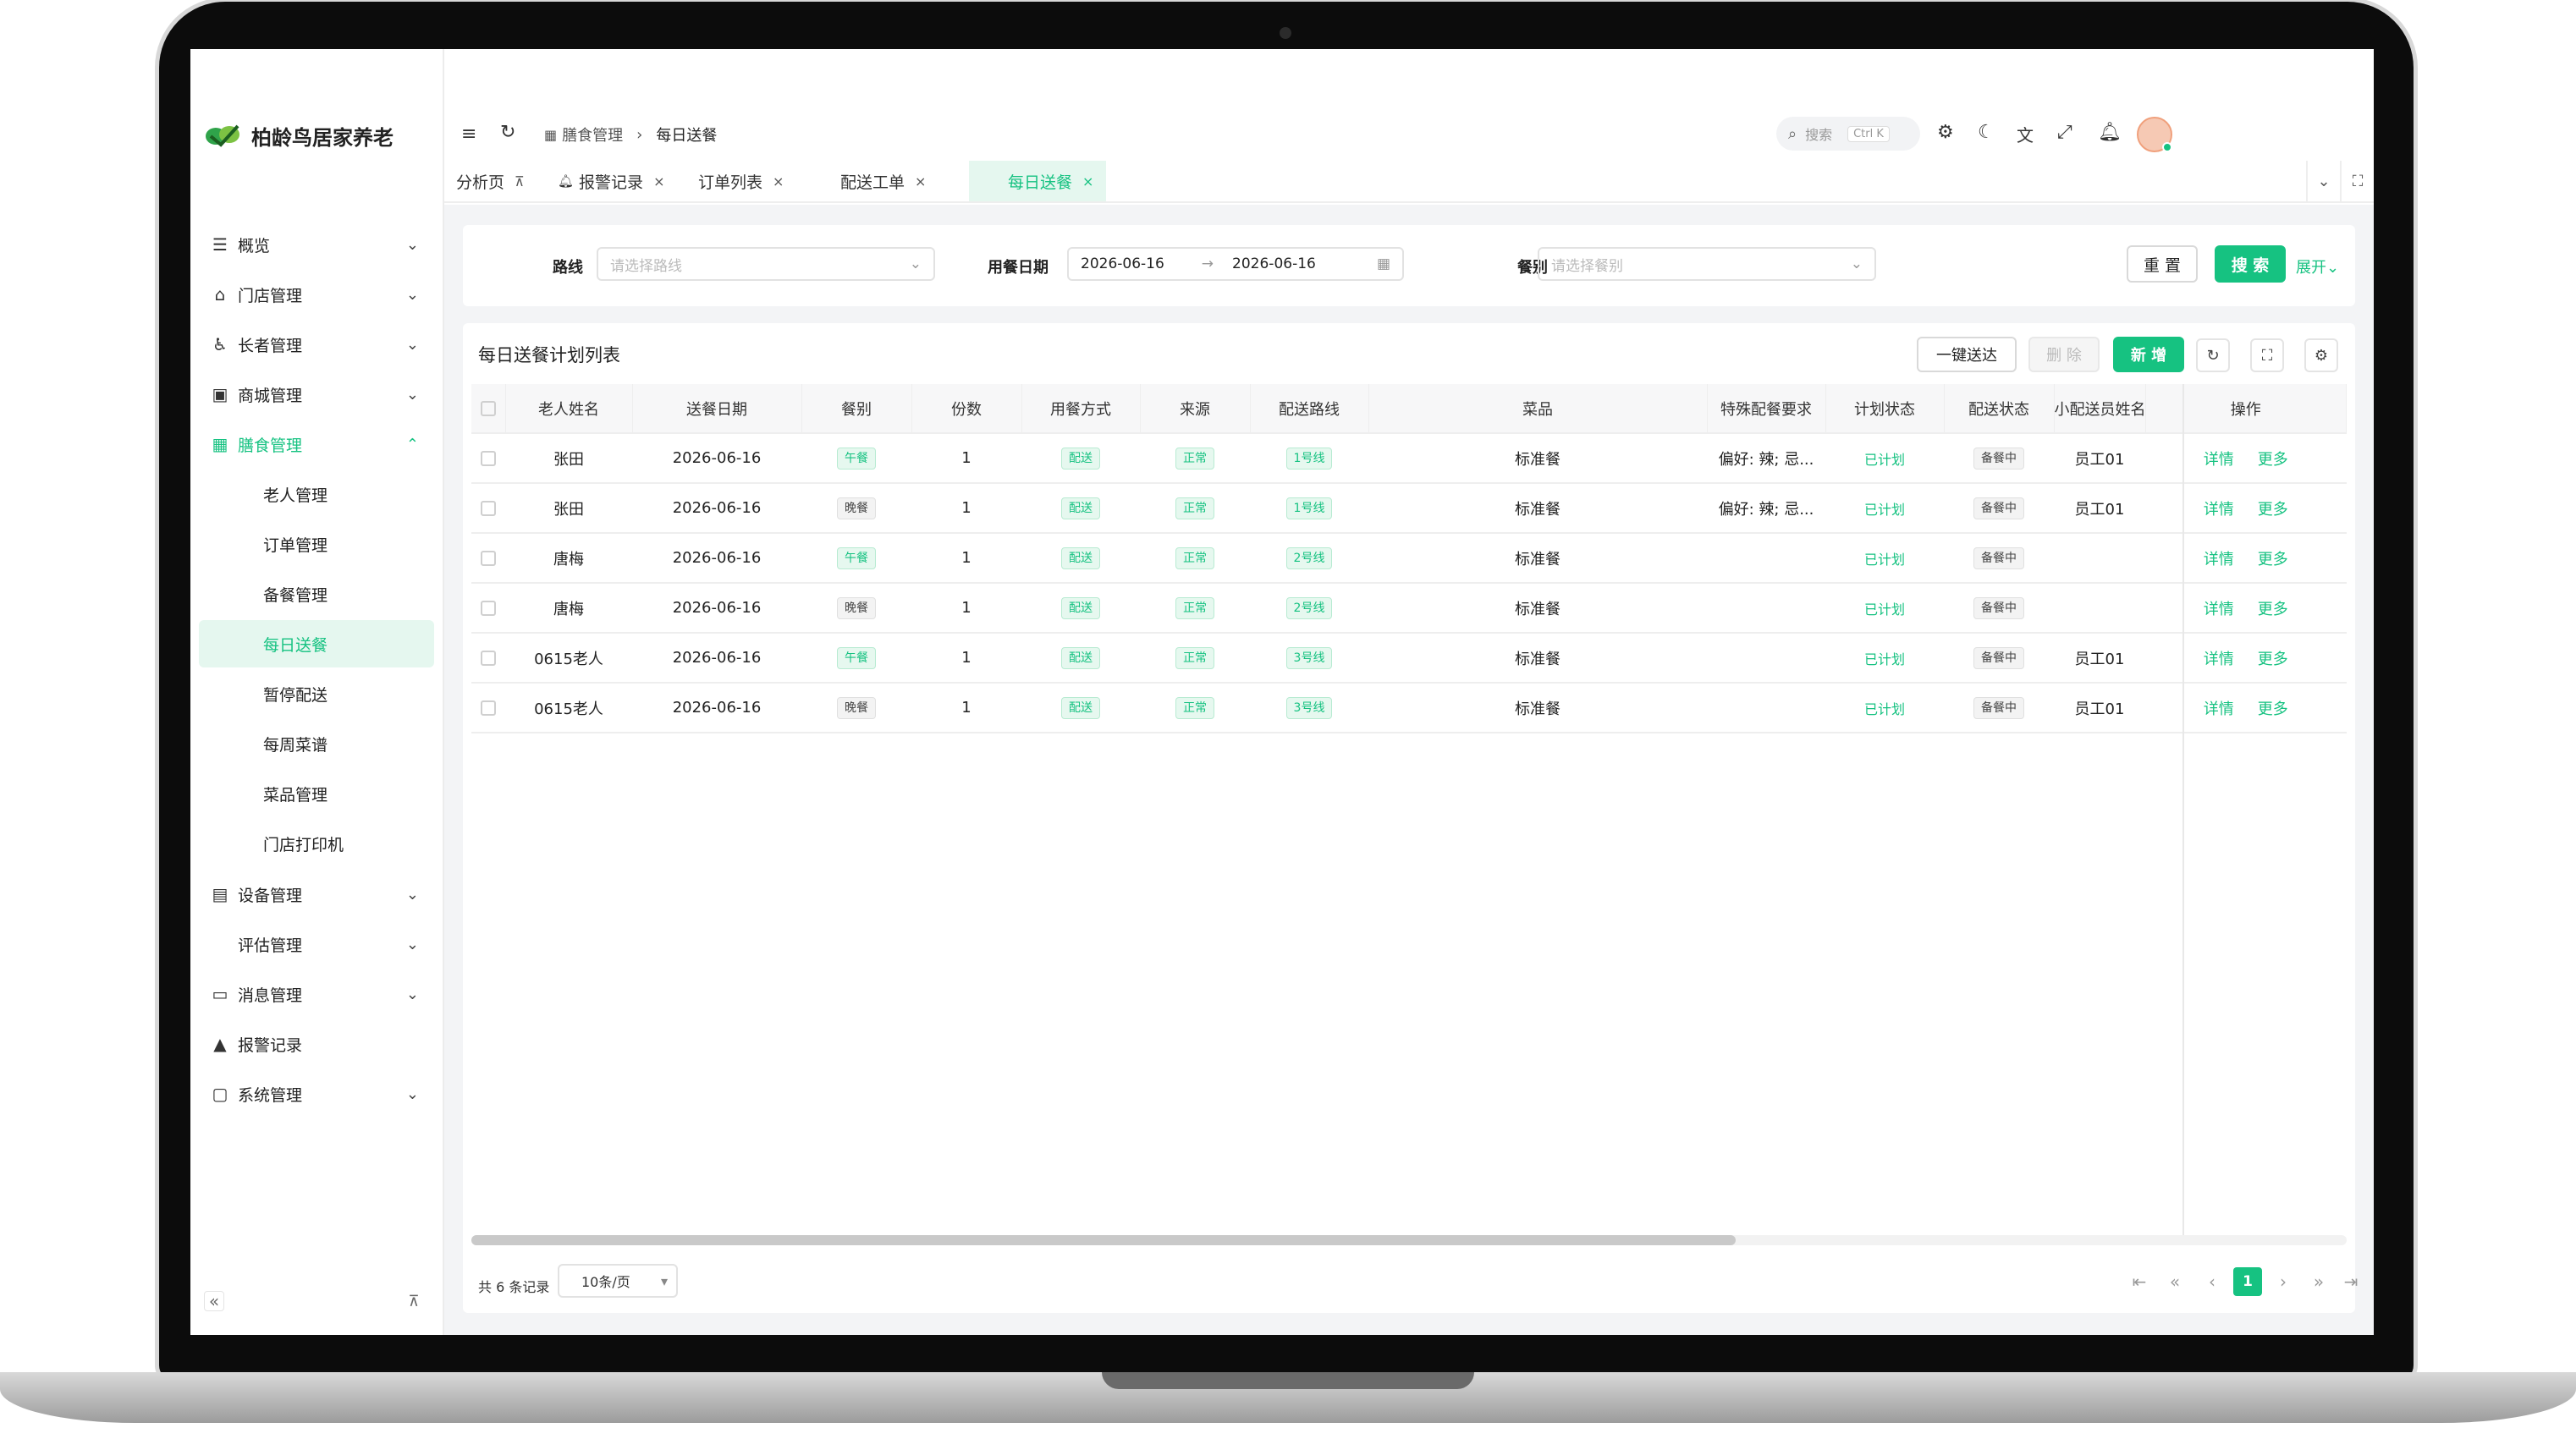  What do you see at coordinates (1986, 132) in the screenshot?
I see `theme-toggle-button: ☾` at bounding box center [1986, 132].